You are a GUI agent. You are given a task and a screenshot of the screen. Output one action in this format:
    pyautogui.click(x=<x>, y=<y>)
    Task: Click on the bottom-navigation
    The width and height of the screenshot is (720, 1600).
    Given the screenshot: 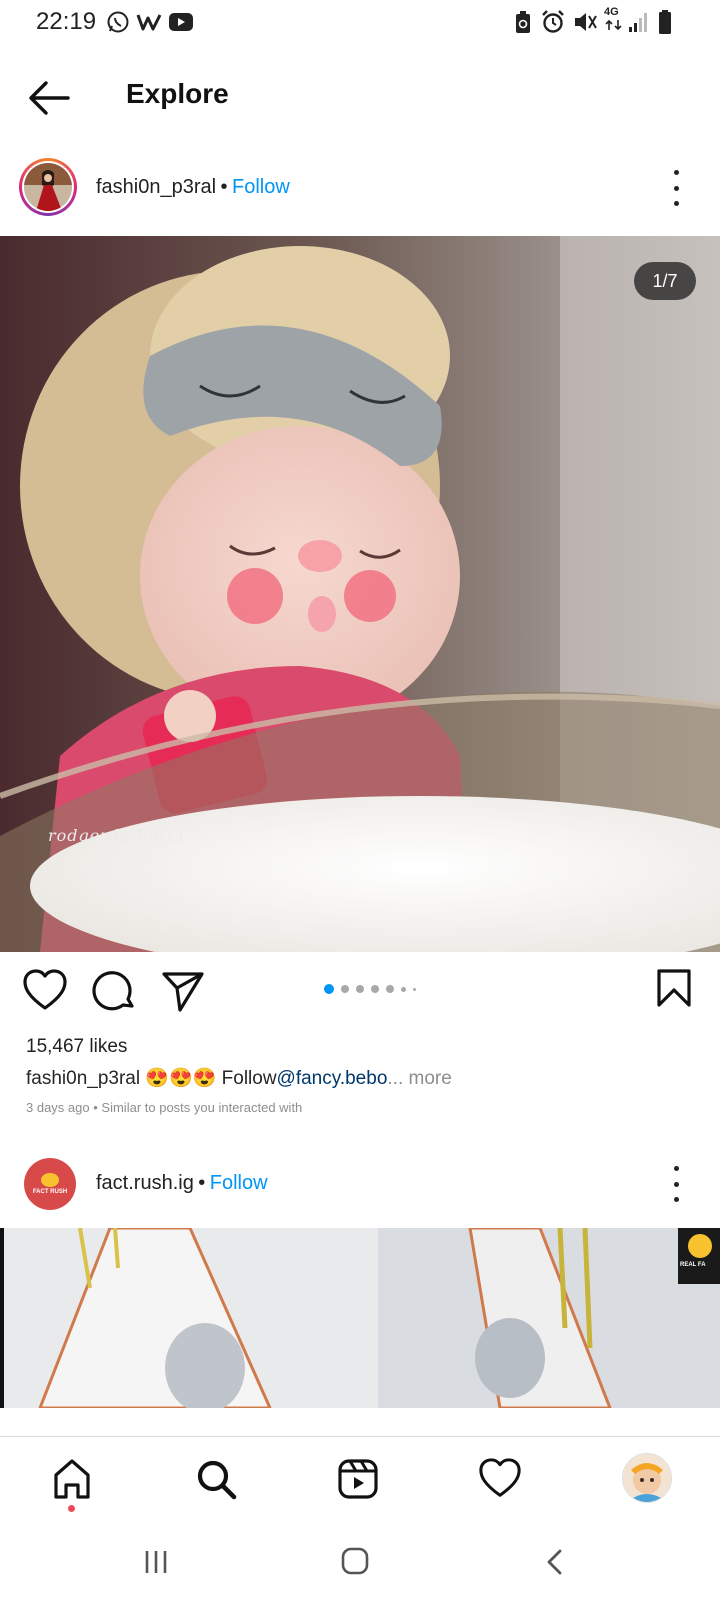 What is the action you would take?
    pyautogui.click(x=360, y=1486)
    